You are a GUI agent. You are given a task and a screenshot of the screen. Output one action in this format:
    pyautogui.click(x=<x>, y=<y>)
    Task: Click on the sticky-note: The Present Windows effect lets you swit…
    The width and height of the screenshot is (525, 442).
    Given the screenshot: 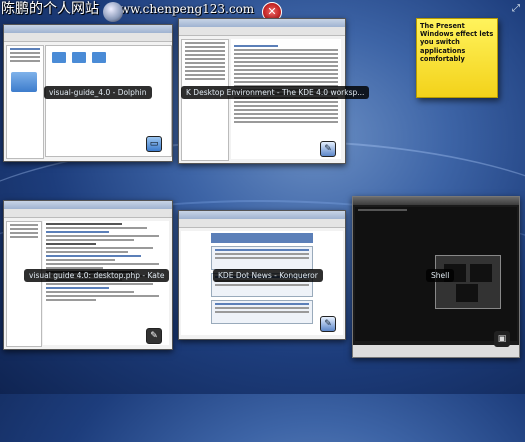 What is the action you would take?
    pyautogui.click(x=457, y=58)
    